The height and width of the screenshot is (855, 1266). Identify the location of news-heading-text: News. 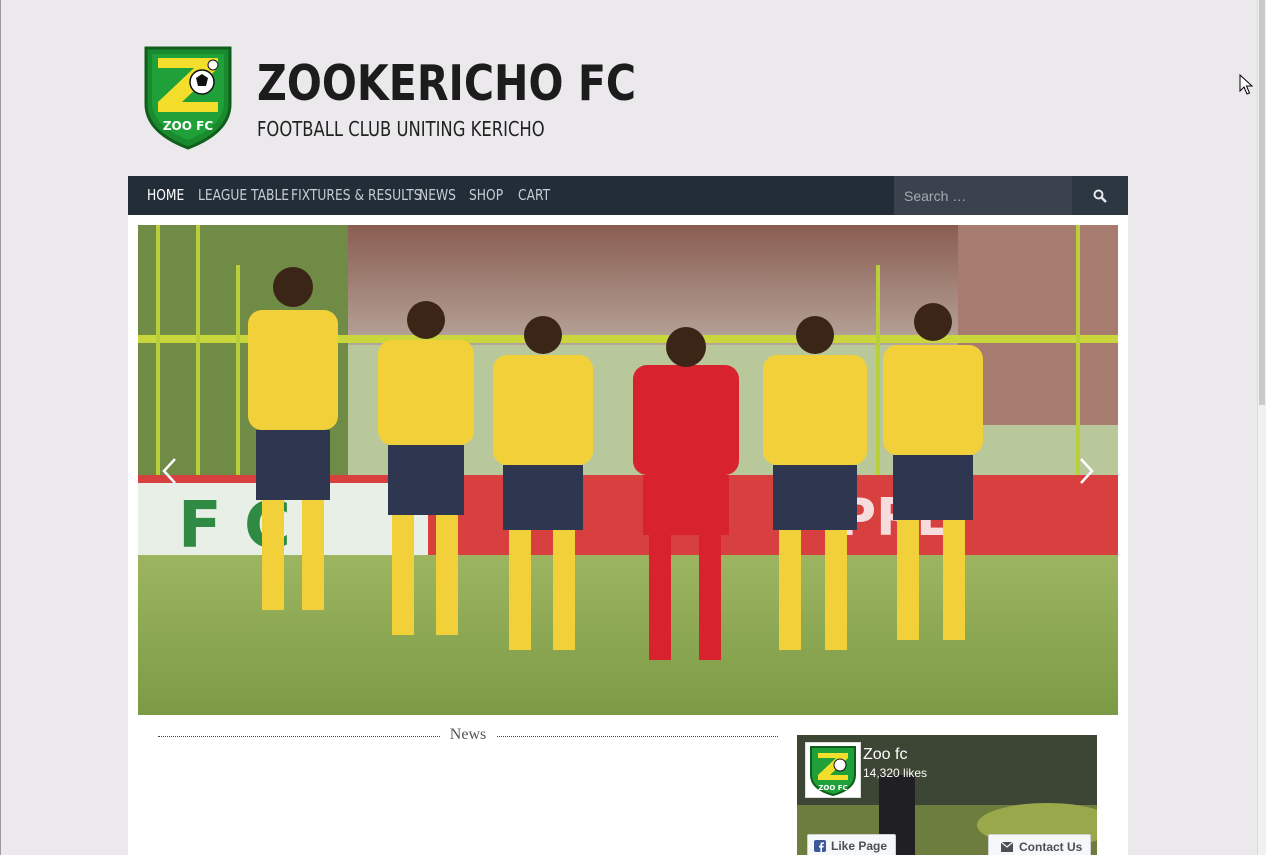
(468, 734).